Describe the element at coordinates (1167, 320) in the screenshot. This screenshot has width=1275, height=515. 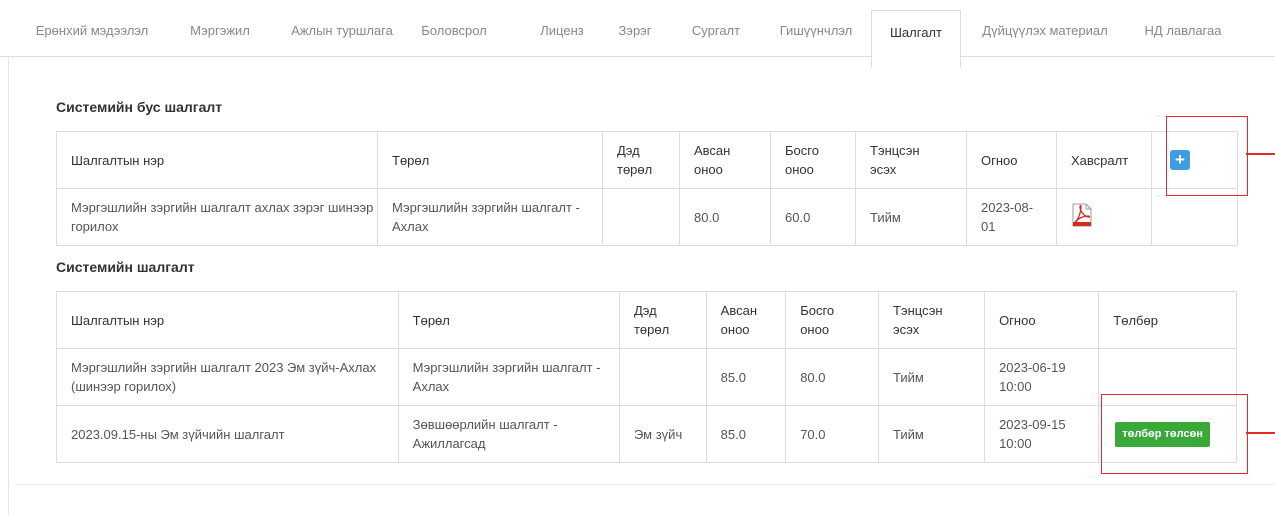
I see `col-header-payment: Төлбөр` at that location.